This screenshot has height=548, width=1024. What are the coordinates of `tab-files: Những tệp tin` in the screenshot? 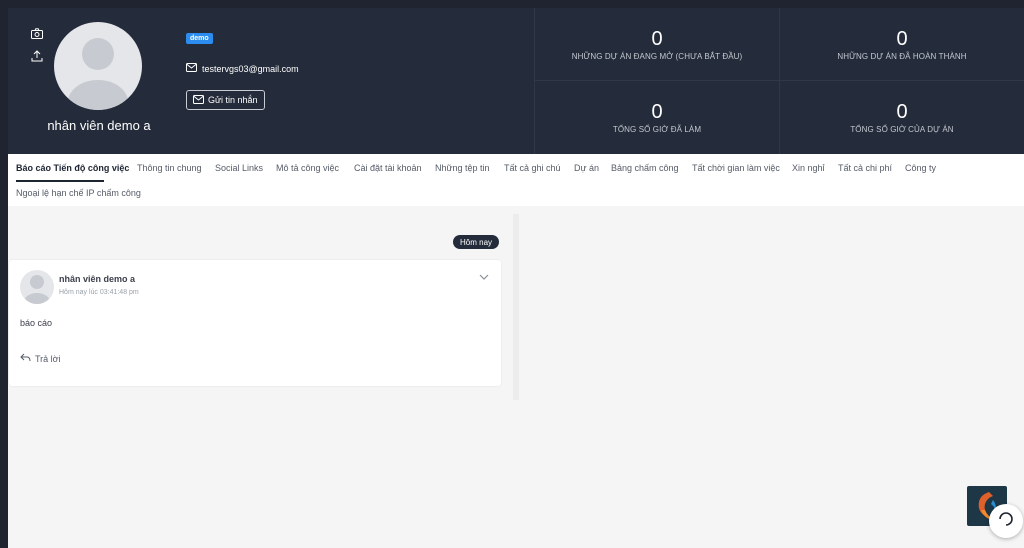 It's located at (462, 168).